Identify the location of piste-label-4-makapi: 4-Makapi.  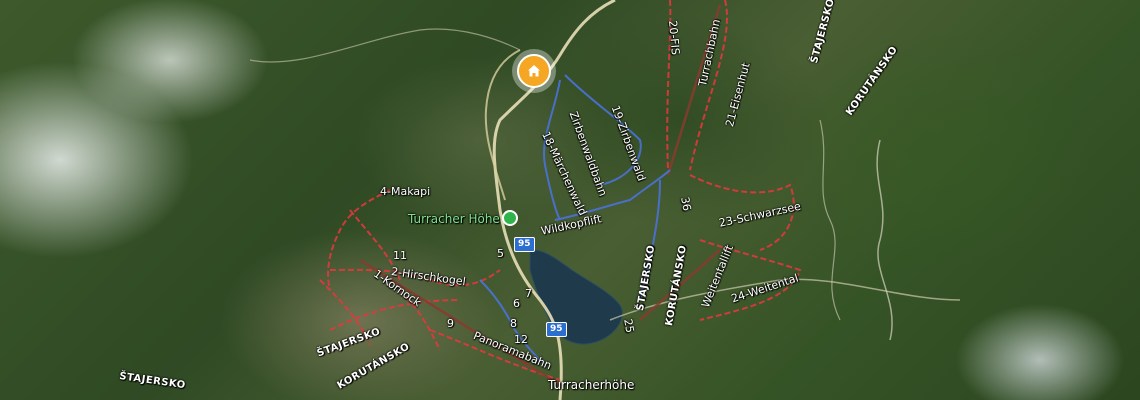
(405, 191).